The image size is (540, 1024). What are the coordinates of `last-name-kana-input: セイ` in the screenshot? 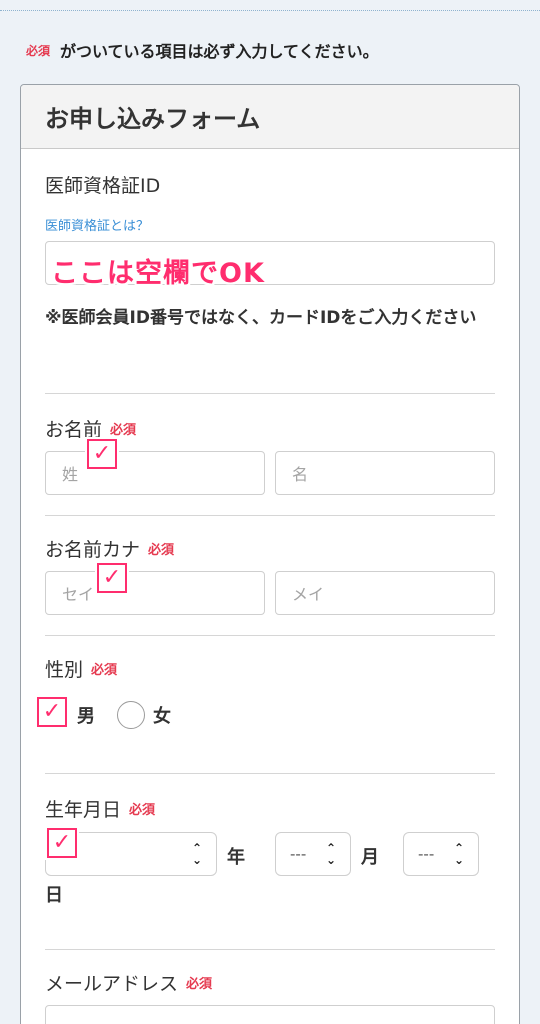 It's located at (155, 593).